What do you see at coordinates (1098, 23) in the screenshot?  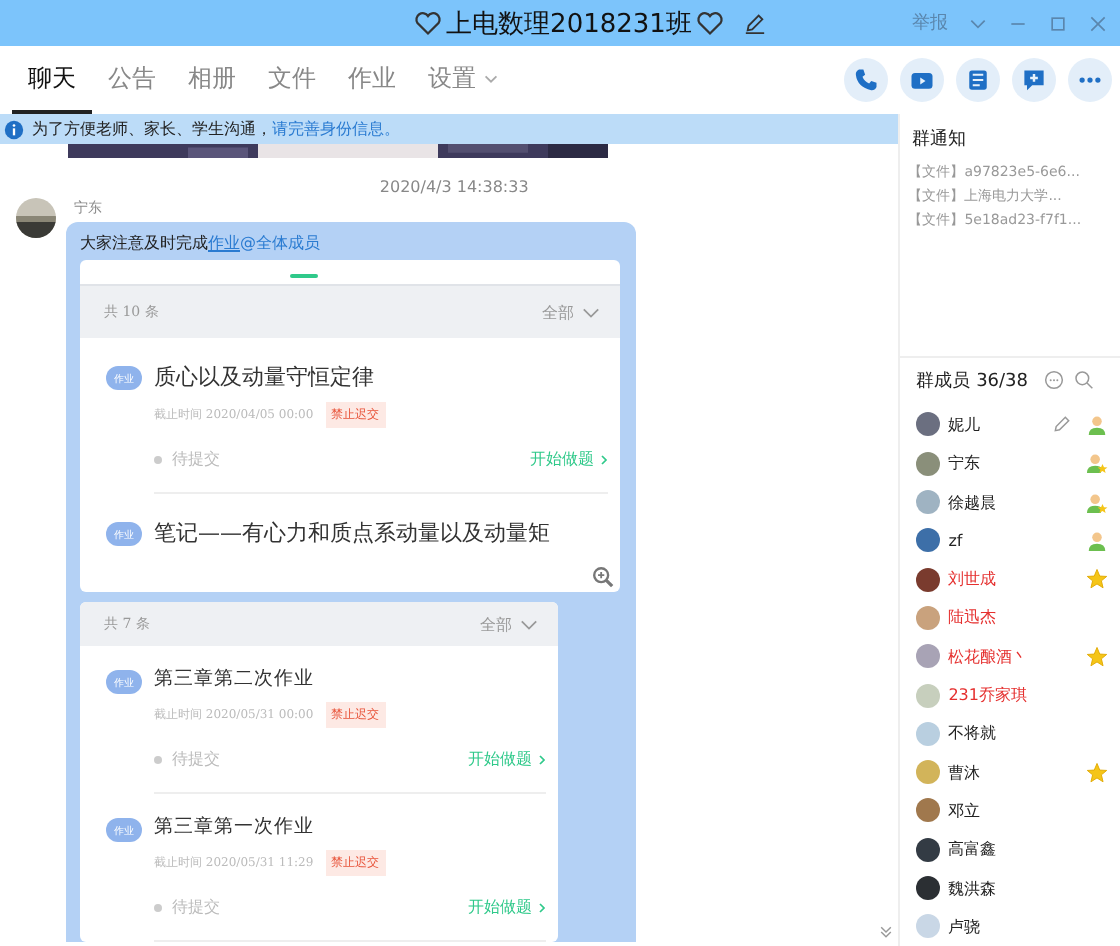 I see `close-icon` at bounding box center [1098, 23].